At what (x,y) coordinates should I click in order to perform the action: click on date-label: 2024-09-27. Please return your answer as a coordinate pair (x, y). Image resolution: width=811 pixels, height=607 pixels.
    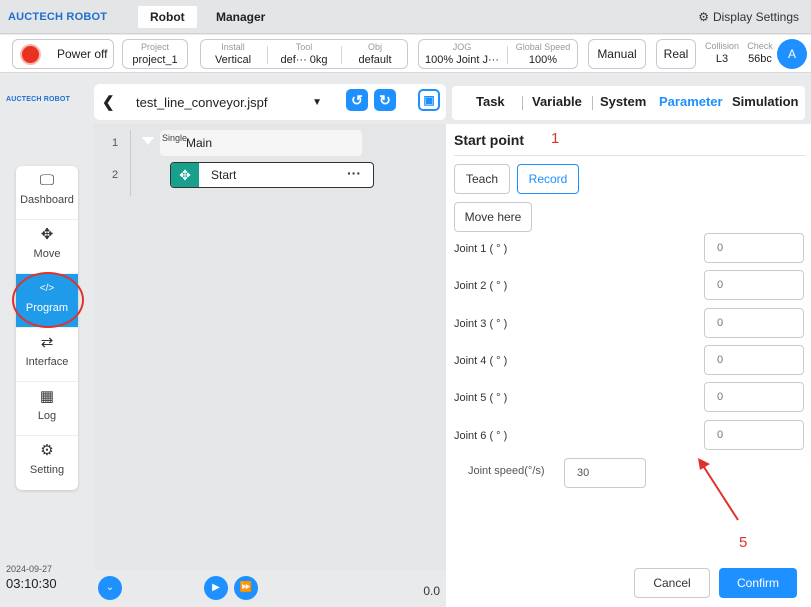
    Looking at the image, I should click on (29, 569).